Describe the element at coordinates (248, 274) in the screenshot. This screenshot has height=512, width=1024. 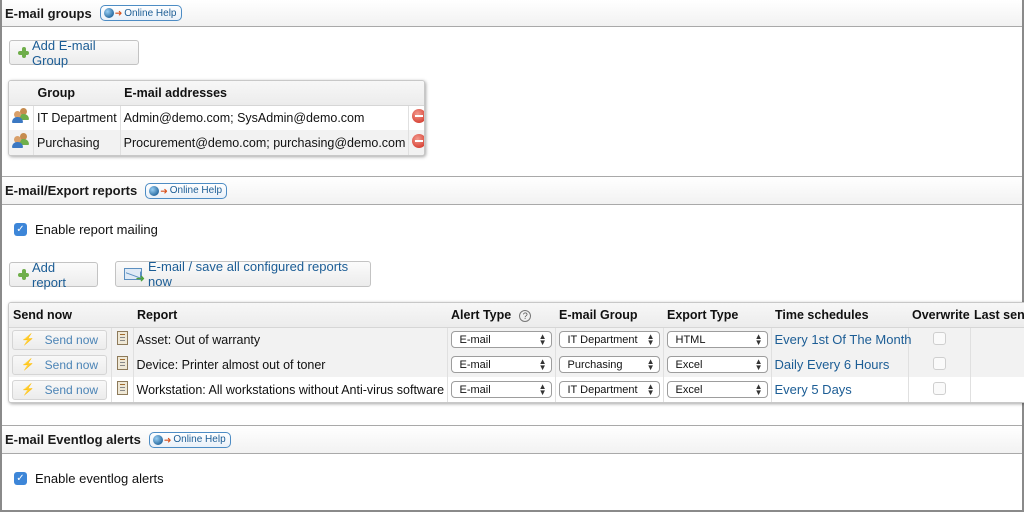
I see `send-all-reports-label: E-mail / save all configured reports now` at that location.